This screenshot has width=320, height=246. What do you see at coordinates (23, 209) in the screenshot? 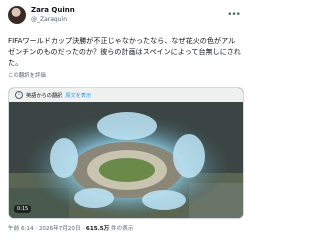
I see `video-duration: 0:15` at bounding box center [23, 209].